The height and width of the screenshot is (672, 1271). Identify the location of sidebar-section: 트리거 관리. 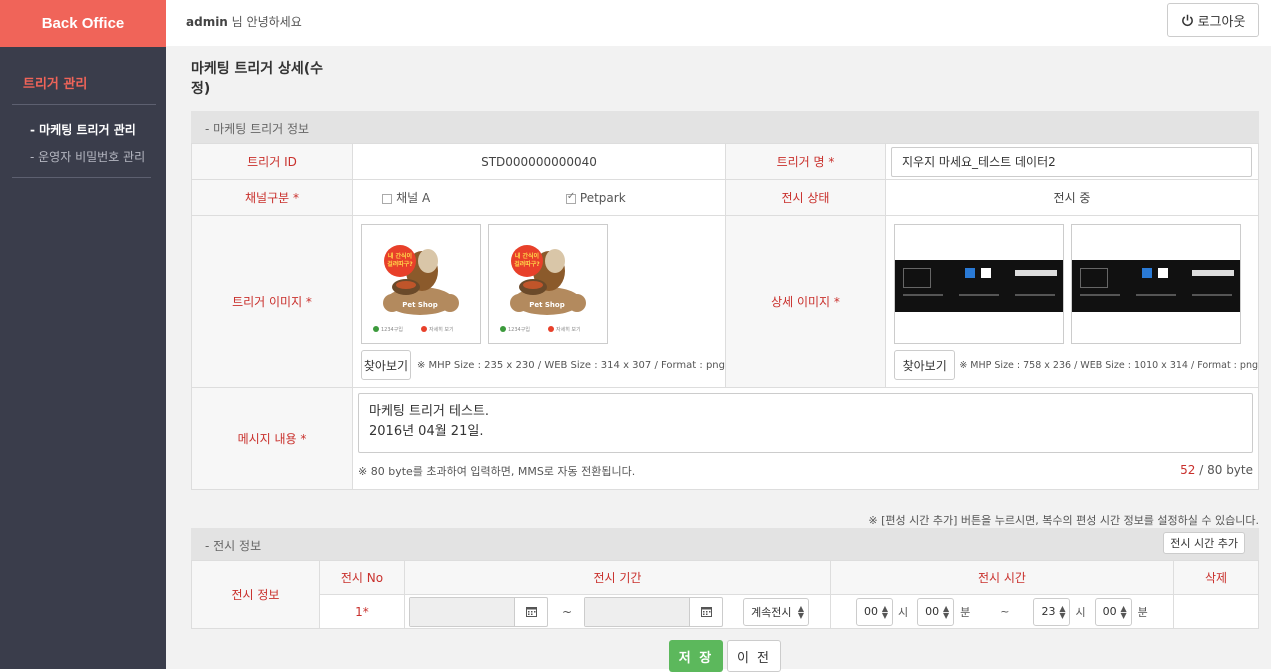
(84, 89).